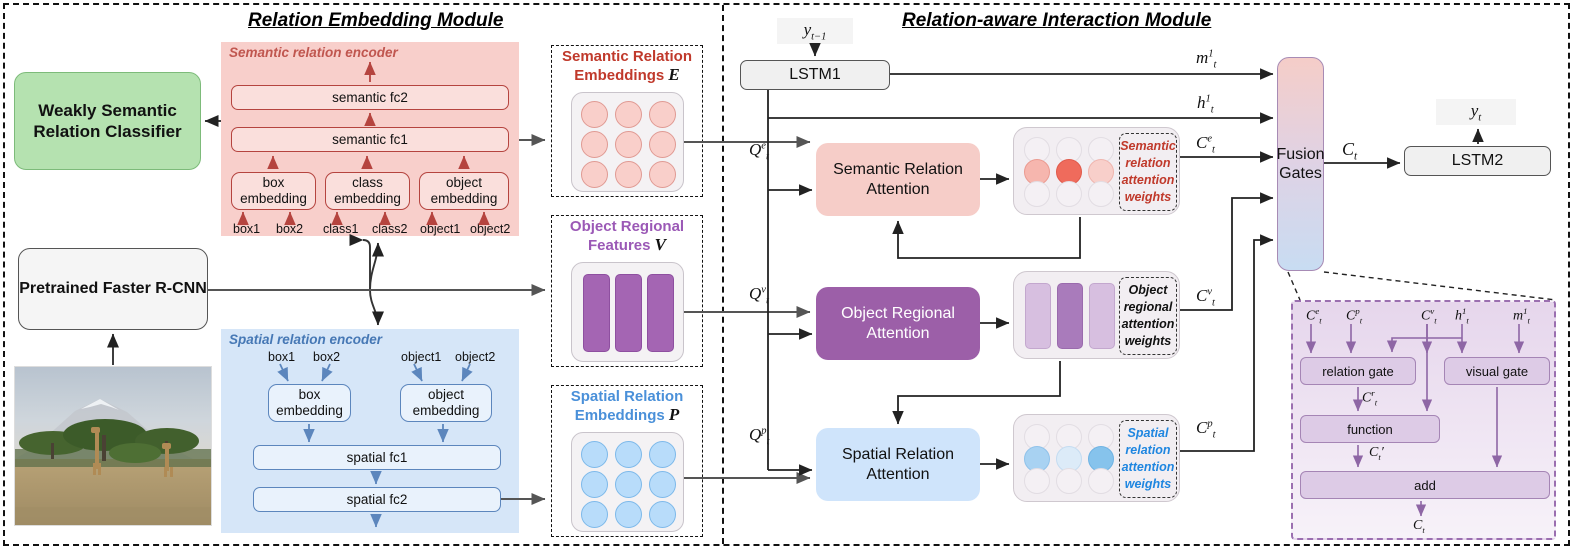 This screenshot has width=1573, height=549. What do you see at coordinates (759, 151) in the screenshot?
I see `query-semantic-label: Qet` at bounding box center [759, 151].